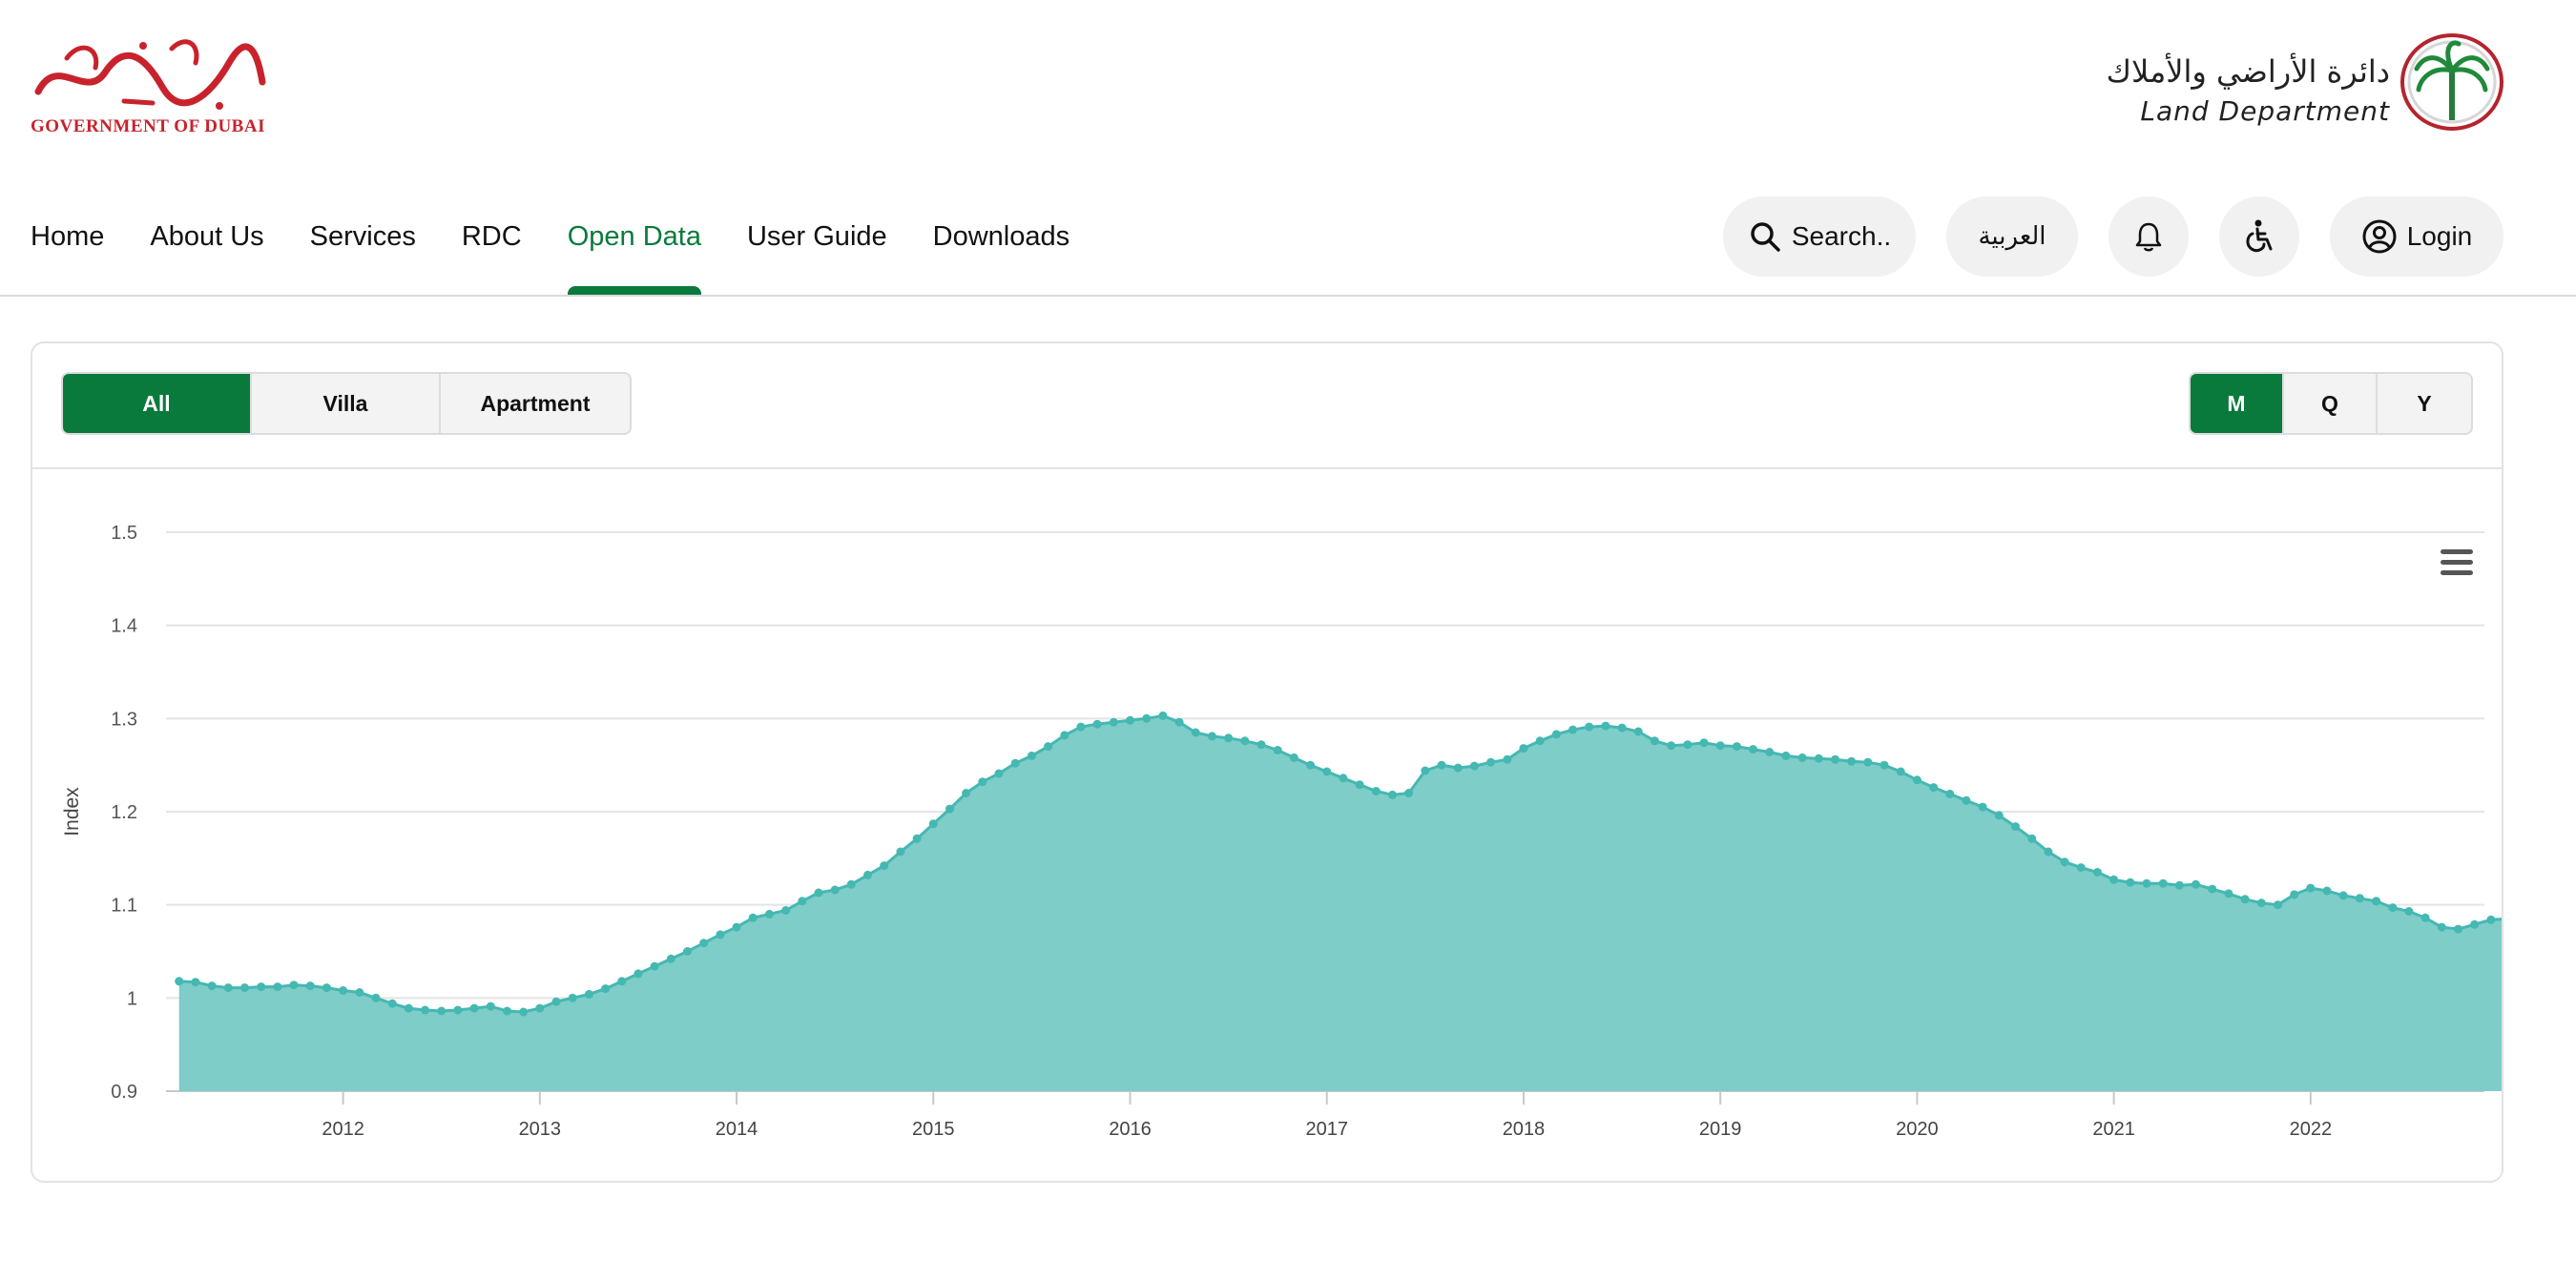 Image resolution: width=2576 pixels, height=1280 pixels. I want to click on language-toggle-button: العربية, so click(2012, 236).